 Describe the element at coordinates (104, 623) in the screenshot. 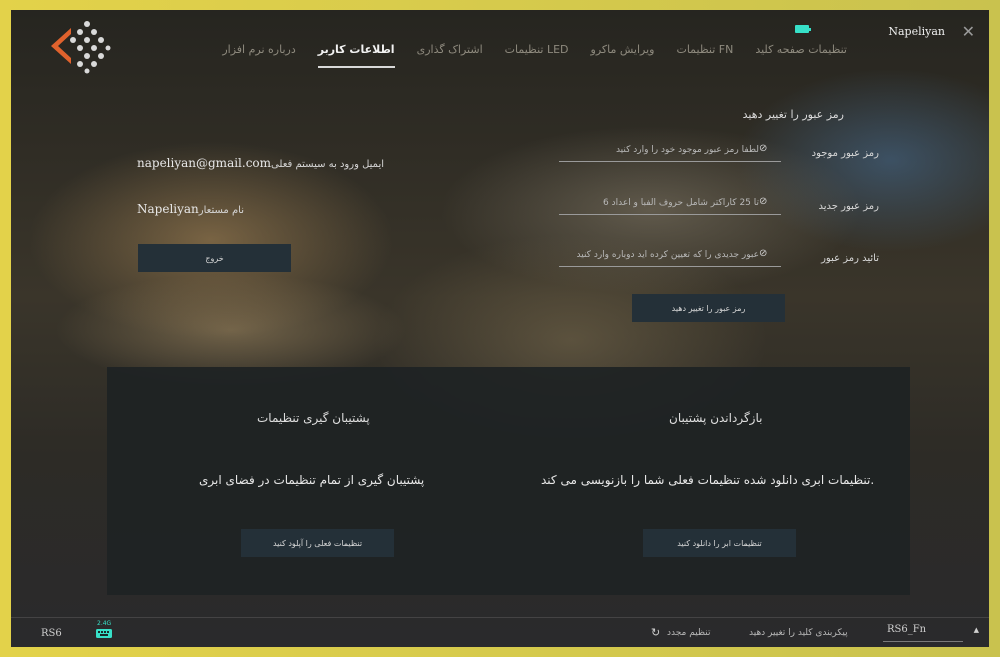

I see `wireless-badge: 2.4G` at that location.